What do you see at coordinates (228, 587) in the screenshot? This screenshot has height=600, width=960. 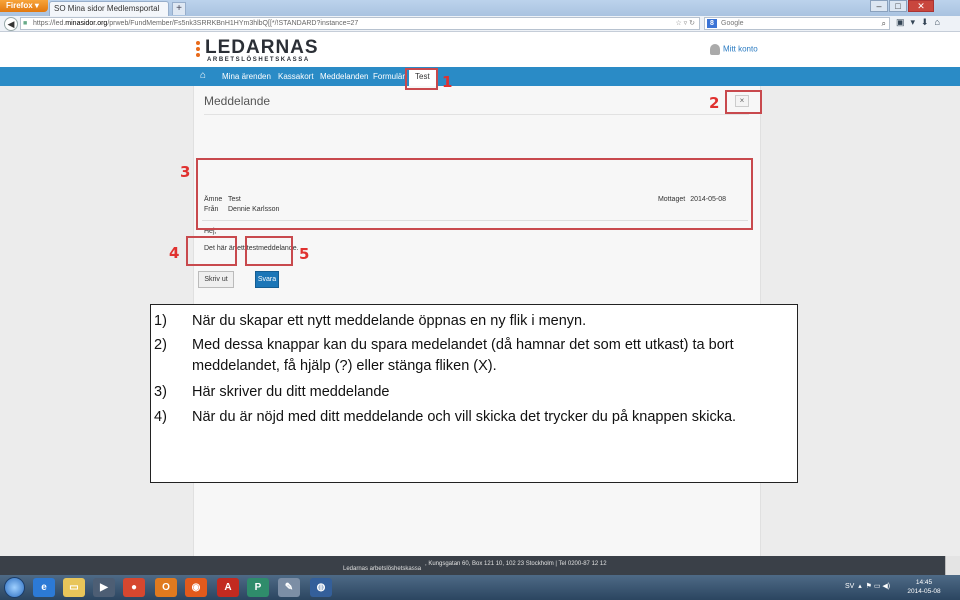 I see `acrobat-icon: A` at bounding box center [228, 587].